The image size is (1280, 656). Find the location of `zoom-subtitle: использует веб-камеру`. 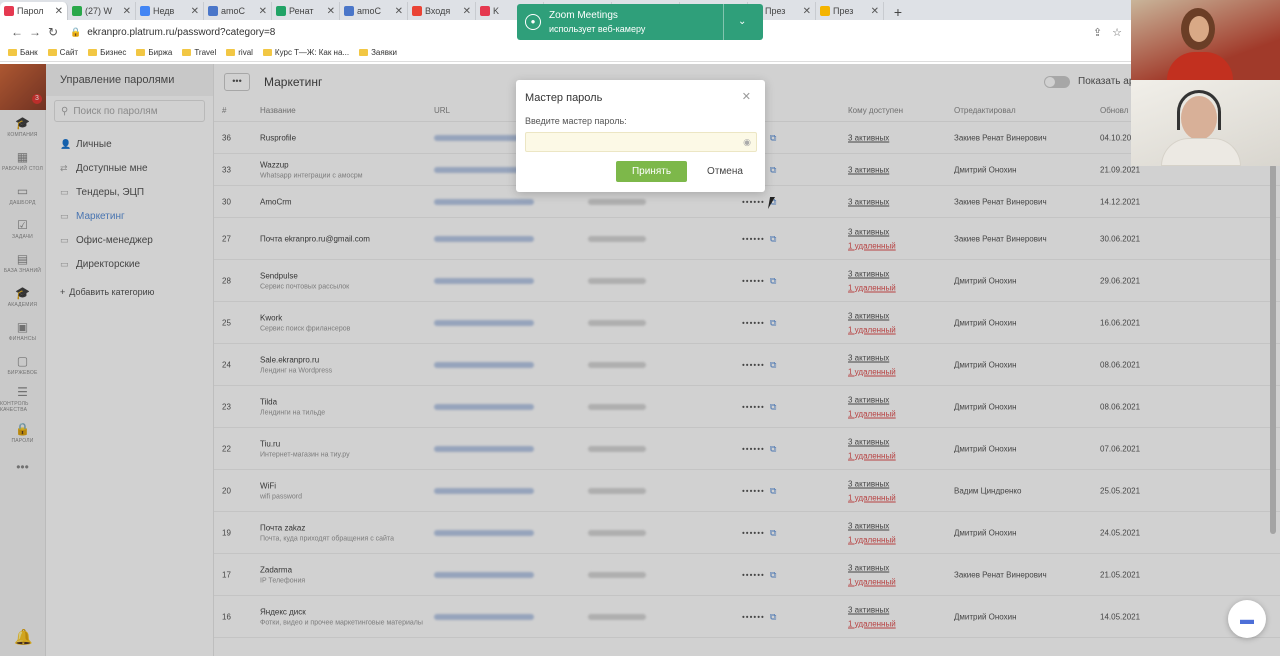

zoom-subtitle: использует веб-камеру is located at coordinates (597, 29).